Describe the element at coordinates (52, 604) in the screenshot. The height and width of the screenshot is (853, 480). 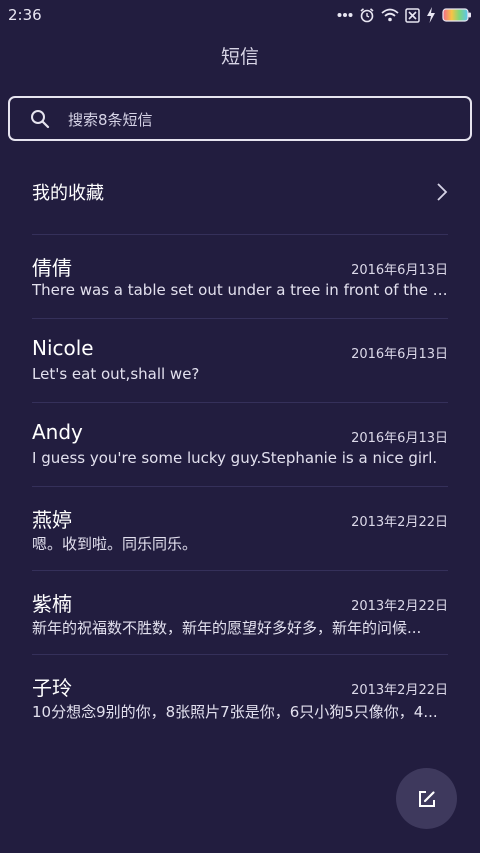
I see `contact-name: 紫楠` at that location.